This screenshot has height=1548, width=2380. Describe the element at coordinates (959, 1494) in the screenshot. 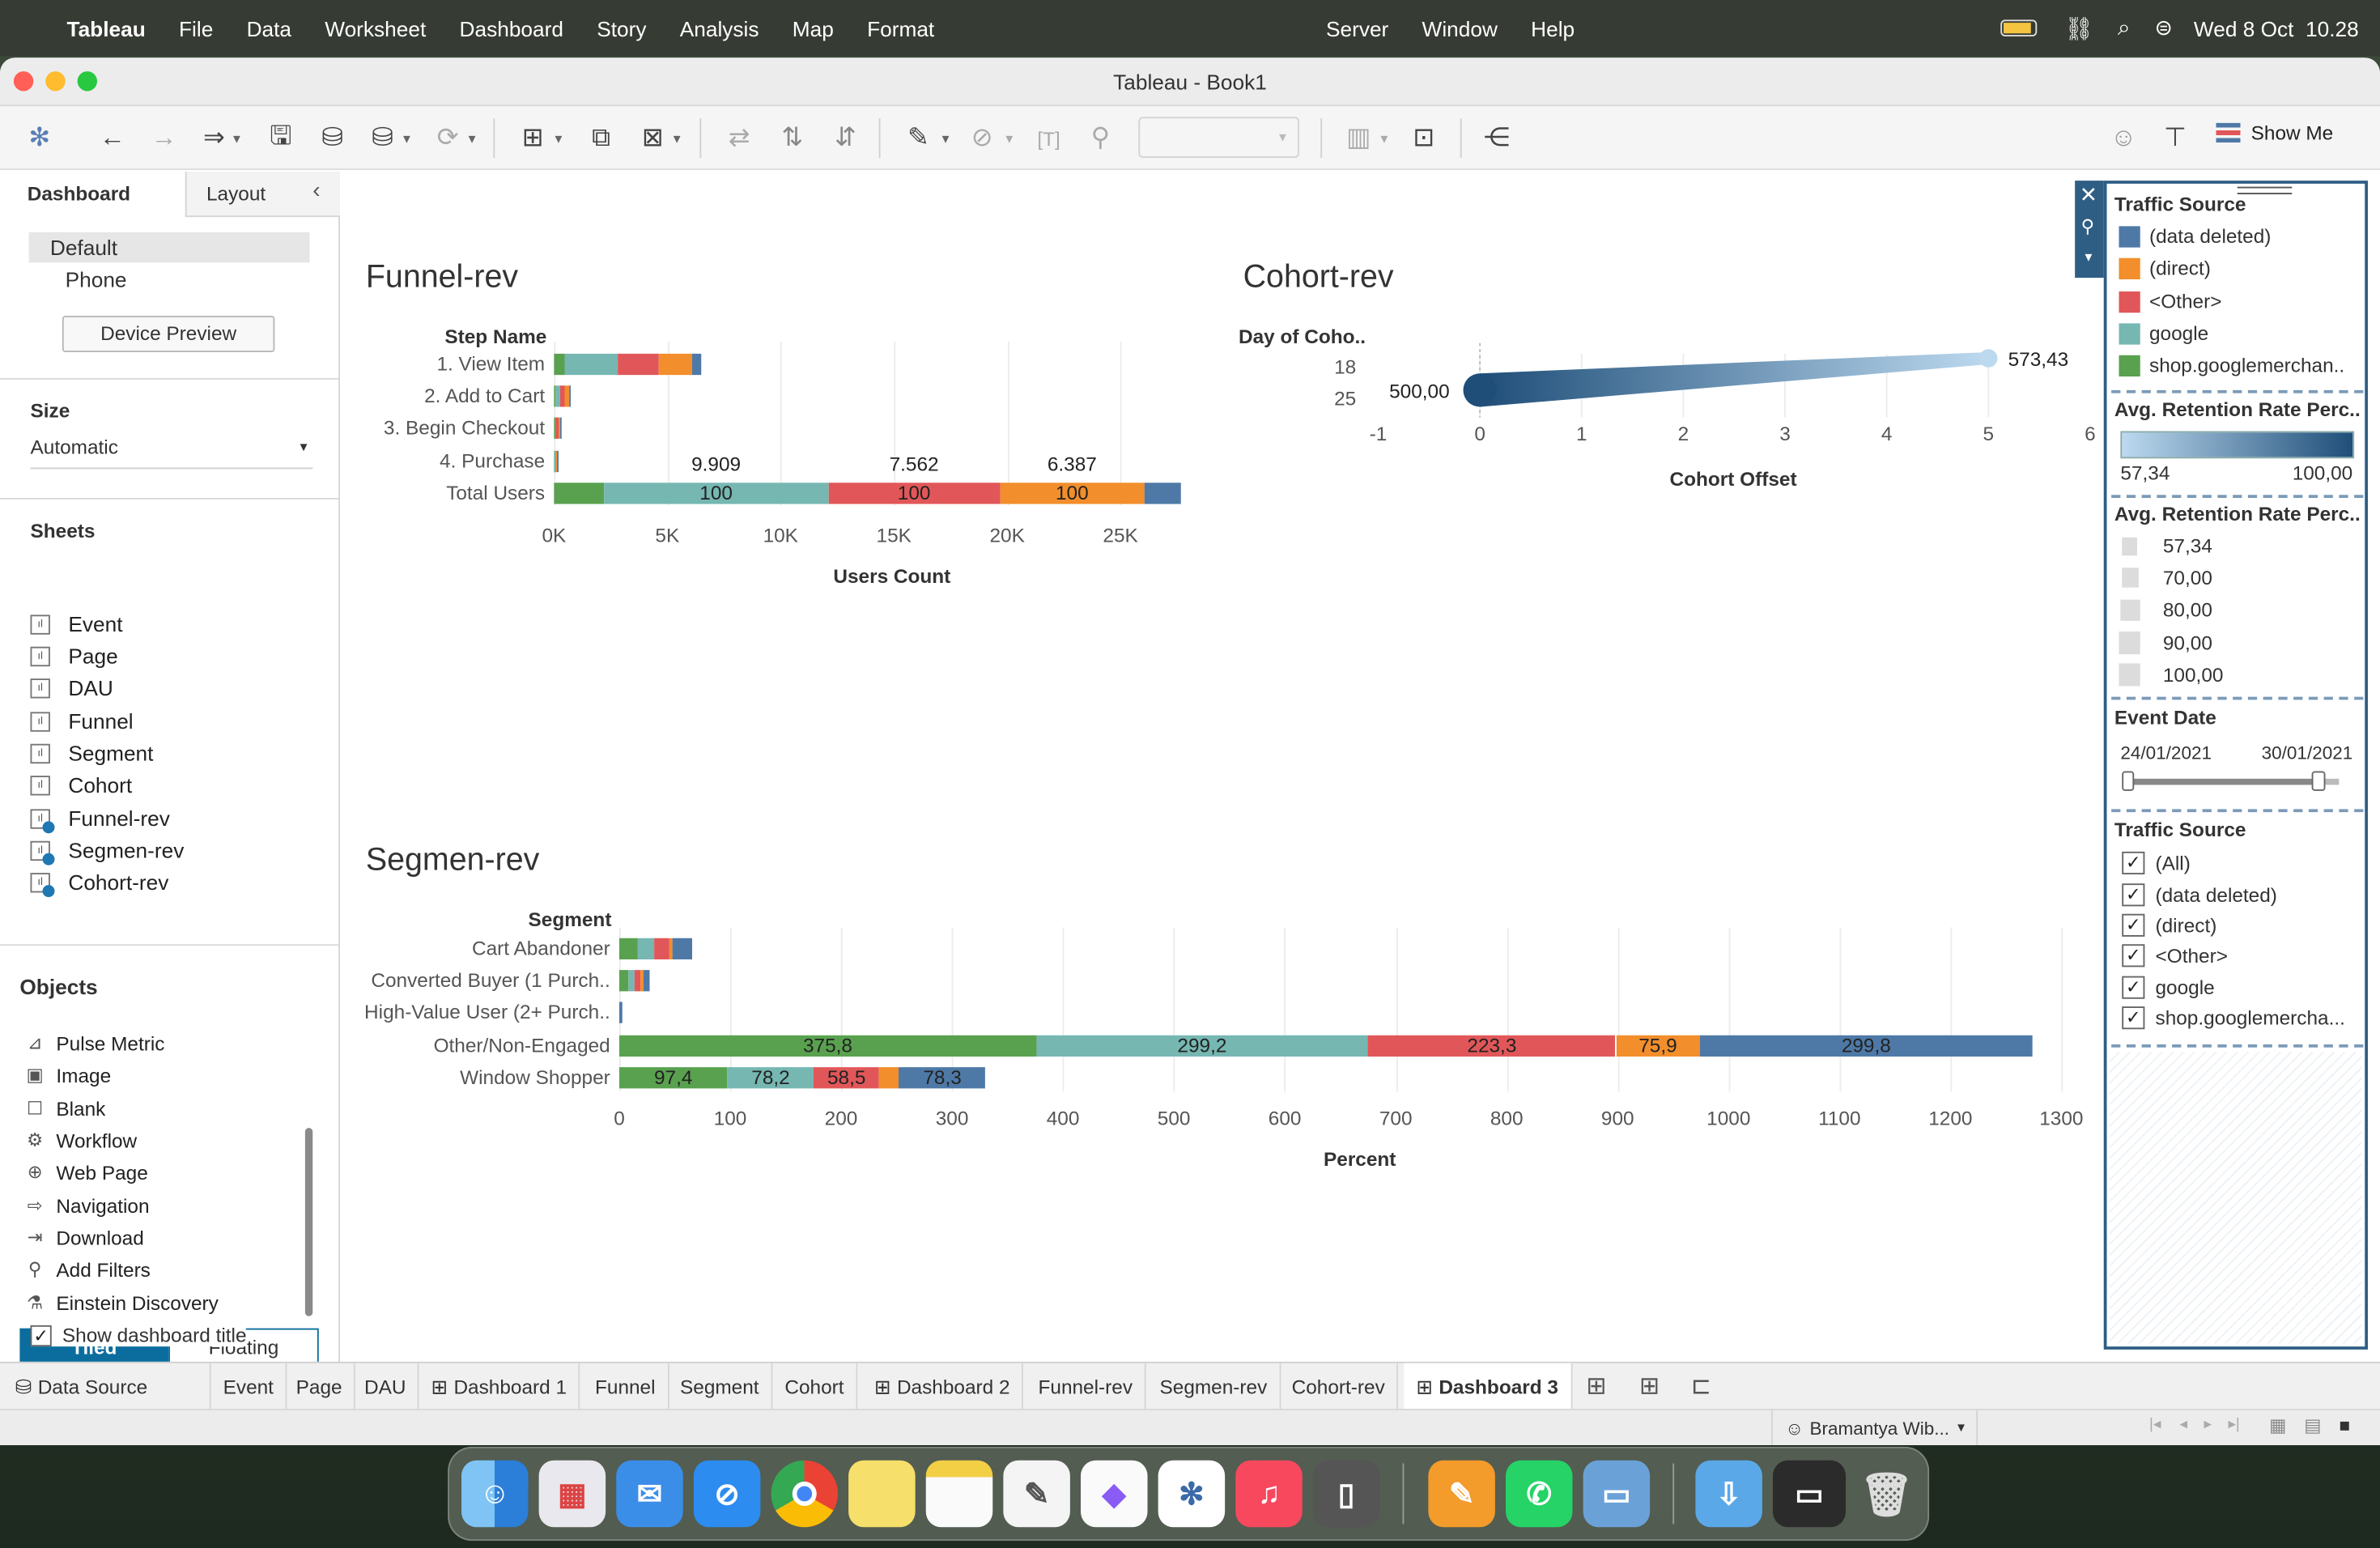

I see `notes-icon` at that location.